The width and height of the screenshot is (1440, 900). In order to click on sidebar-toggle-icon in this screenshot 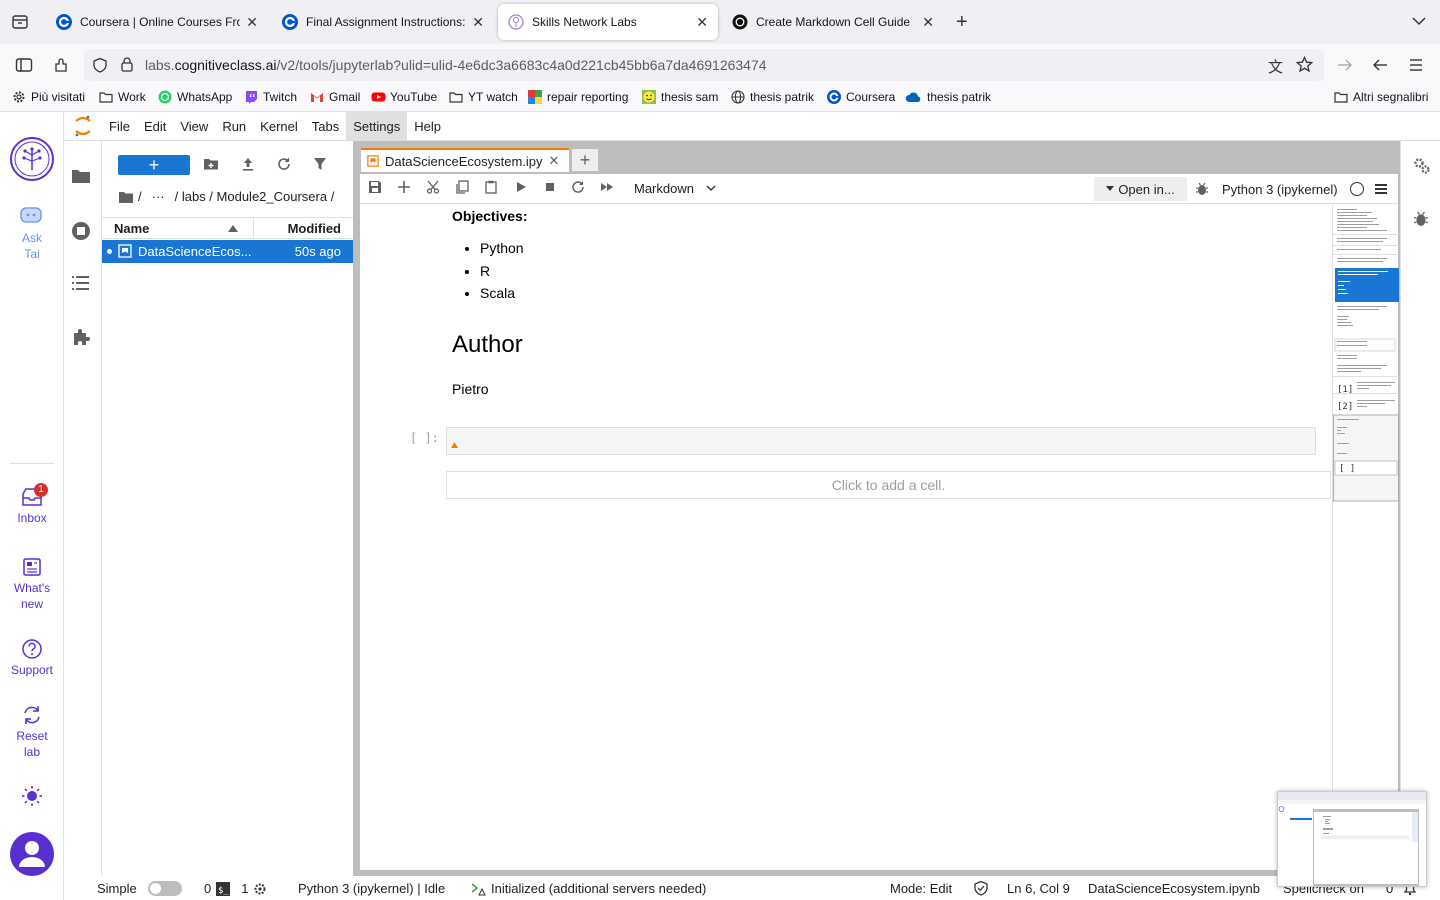, I will do `click(24, 65)`.